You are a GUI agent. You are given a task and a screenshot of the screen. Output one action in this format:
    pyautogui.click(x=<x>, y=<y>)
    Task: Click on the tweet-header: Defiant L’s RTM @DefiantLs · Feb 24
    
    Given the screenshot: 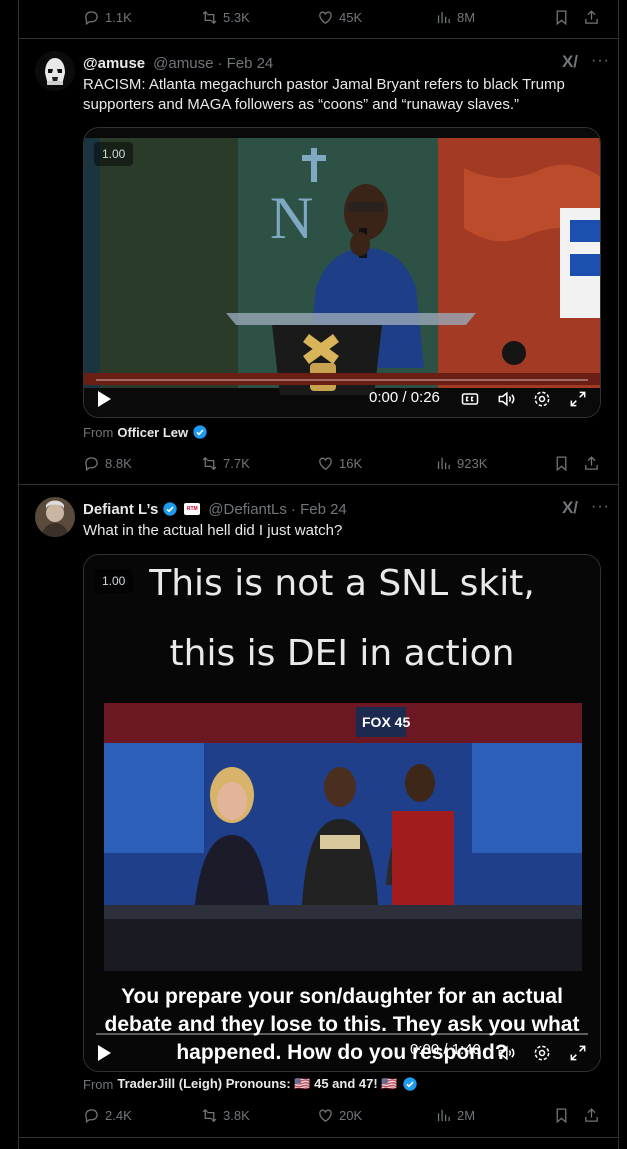 What is the action you would take?
    pyautogui.click(x=345, y=509)
    